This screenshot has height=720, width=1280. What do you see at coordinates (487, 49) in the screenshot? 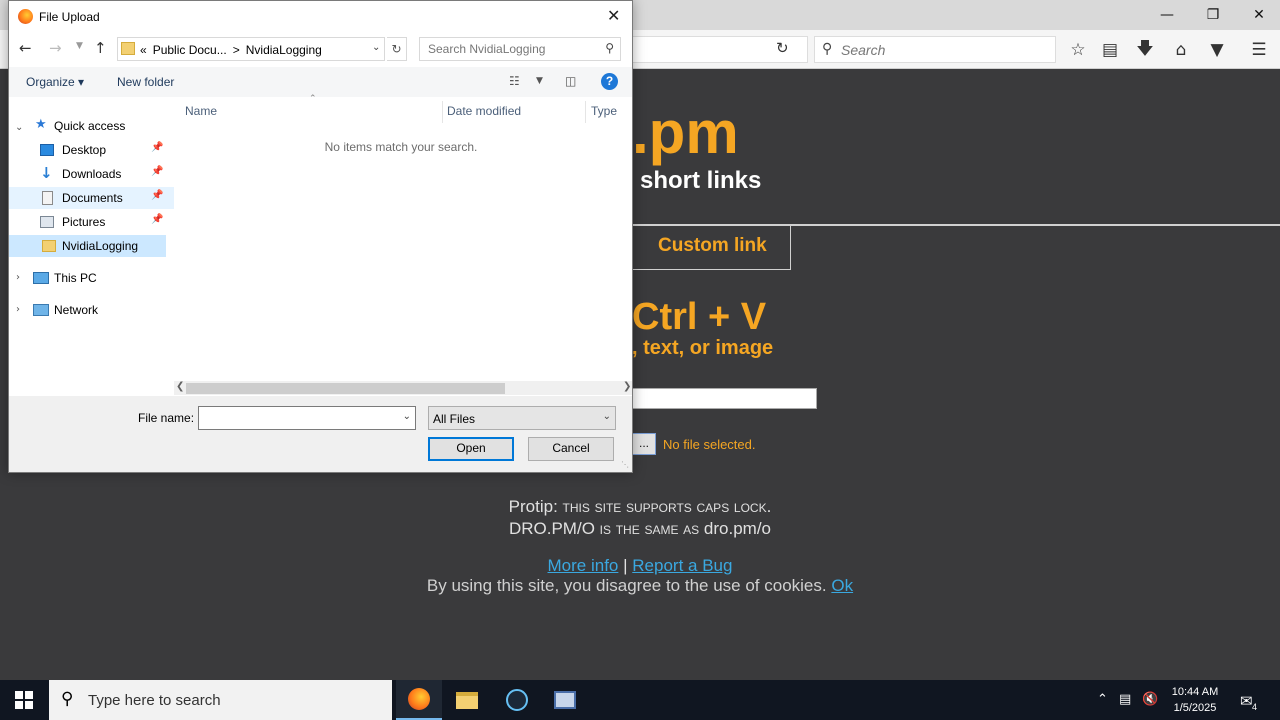
I see `folder-search-placeholder: Search NvidiaLogging` at bounding box center [487, 49].